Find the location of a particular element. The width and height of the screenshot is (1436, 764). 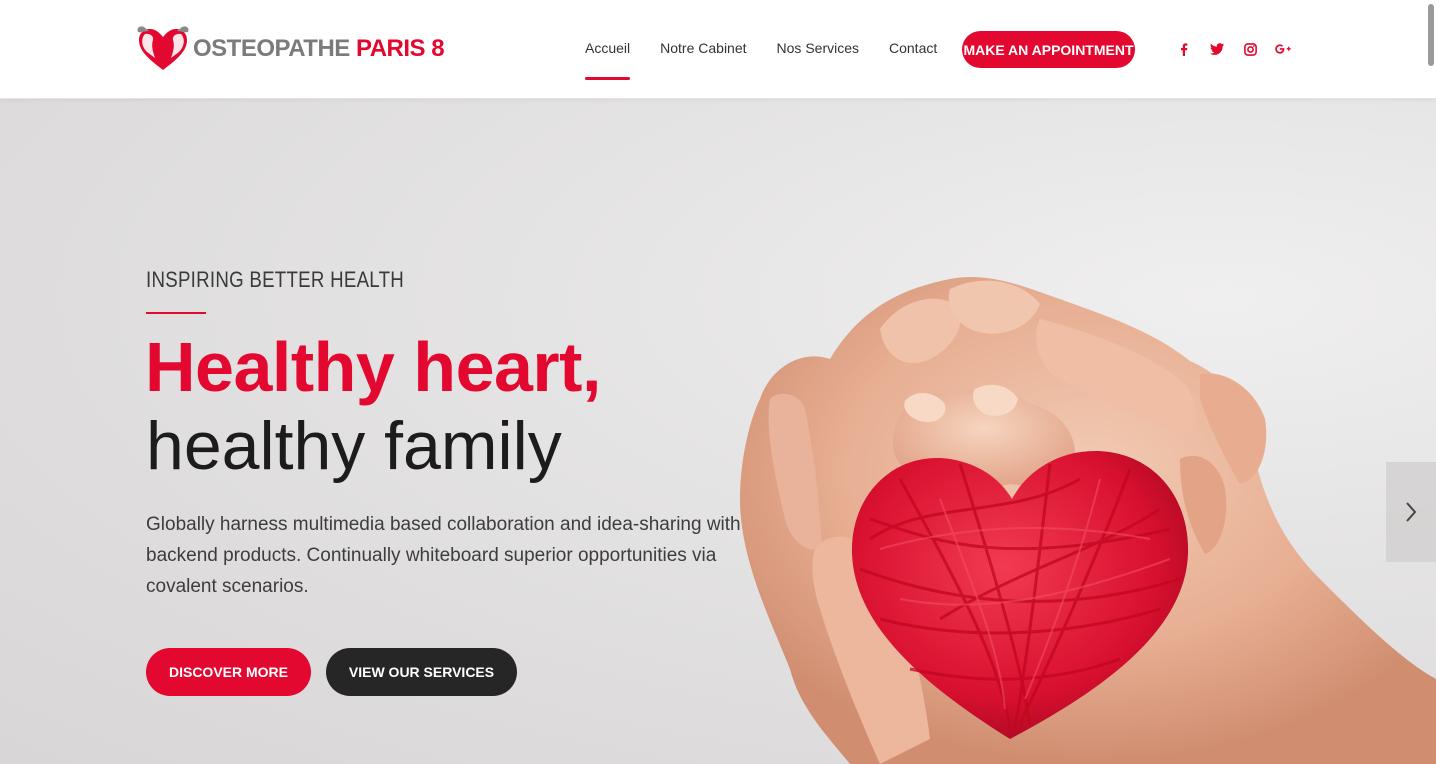

page-scrollbar-thumb is located at coordinates (1431, 35).